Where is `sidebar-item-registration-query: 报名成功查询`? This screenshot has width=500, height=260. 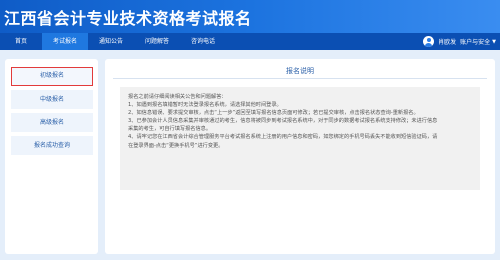 sidebar-item-registration-query: 报名成功查询 is located at coordinates (52, 145).